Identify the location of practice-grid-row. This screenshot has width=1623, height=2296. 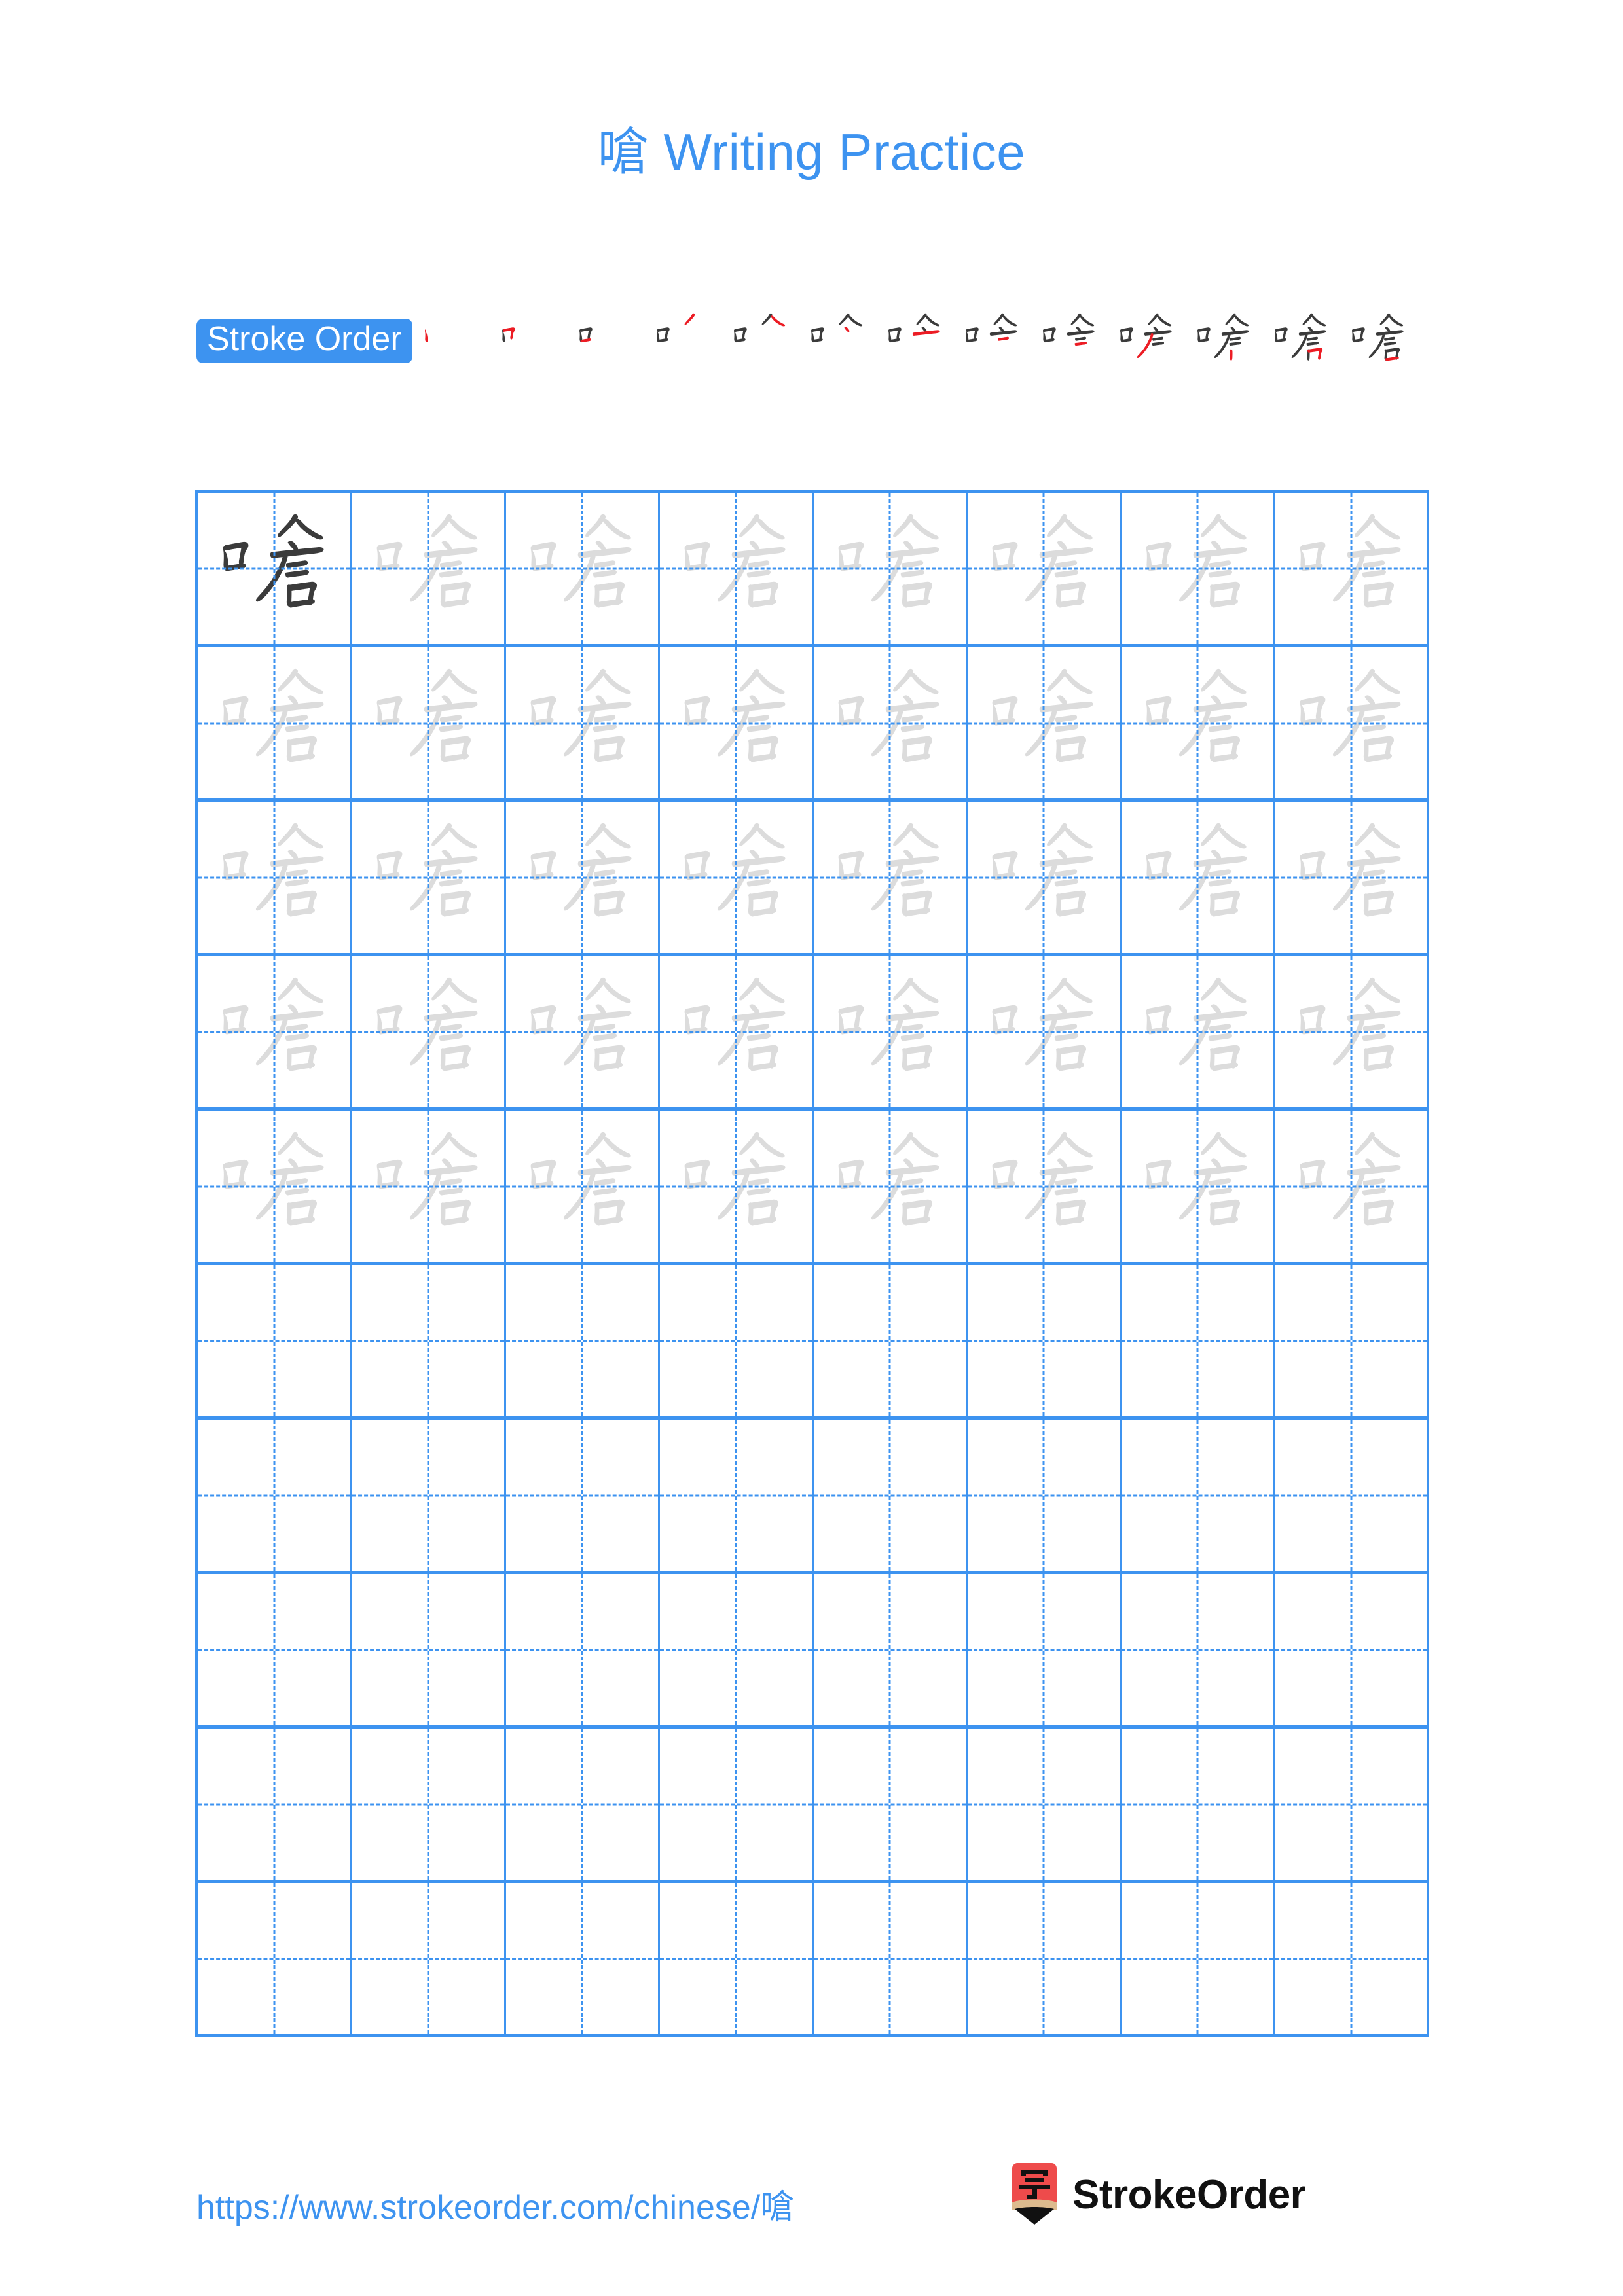
(813, 879).